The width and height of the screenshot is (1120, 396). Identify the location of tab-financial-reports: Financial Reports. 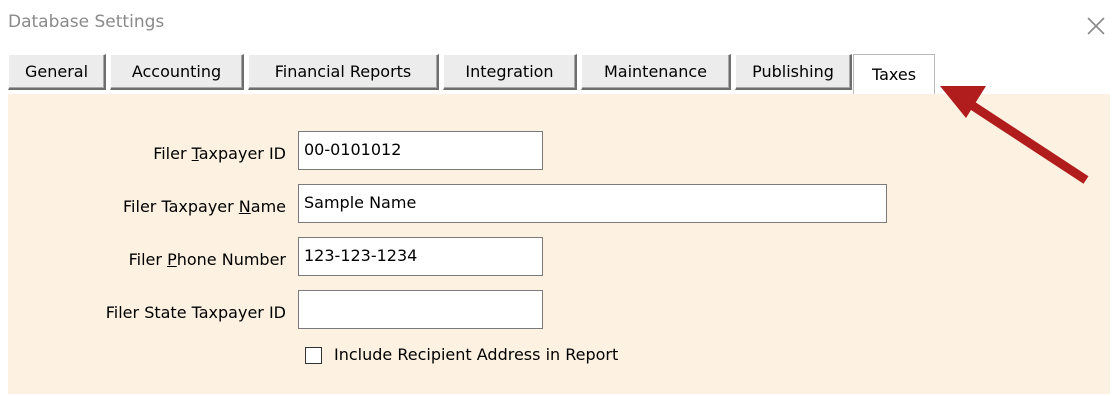
(343, 72).